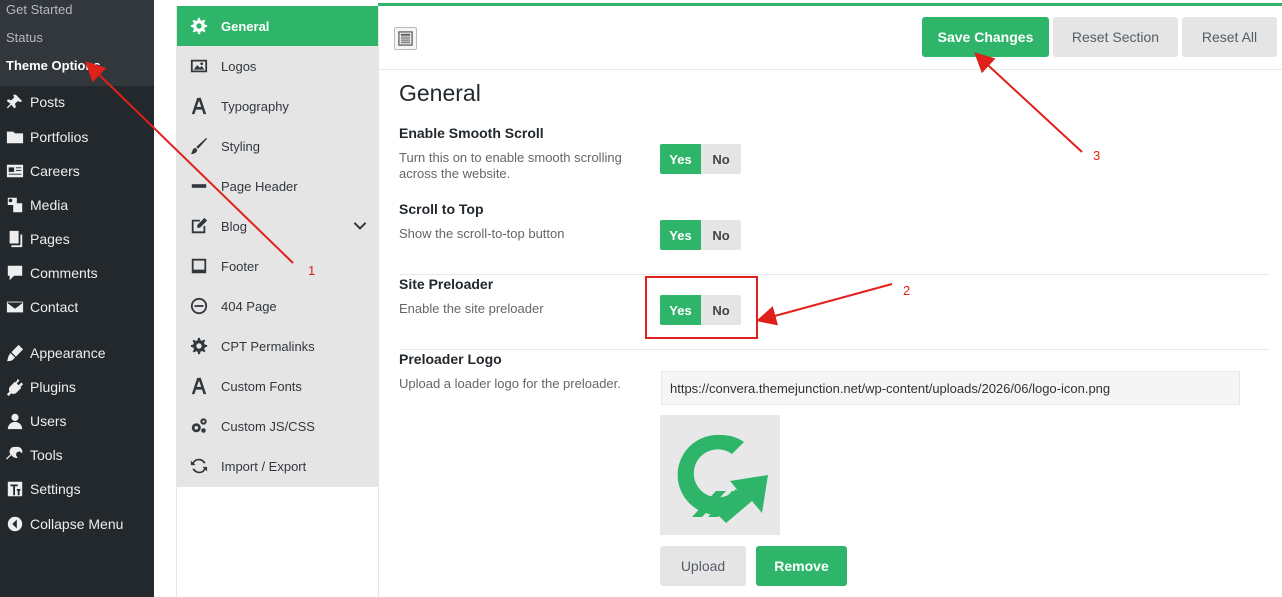 The width and height of the screenshot is (1282, 597). What do you see at coordinates (77, 14) in the screenshot?
I see `submenu-get-started: Get Started` at bounding box center [77, 14].